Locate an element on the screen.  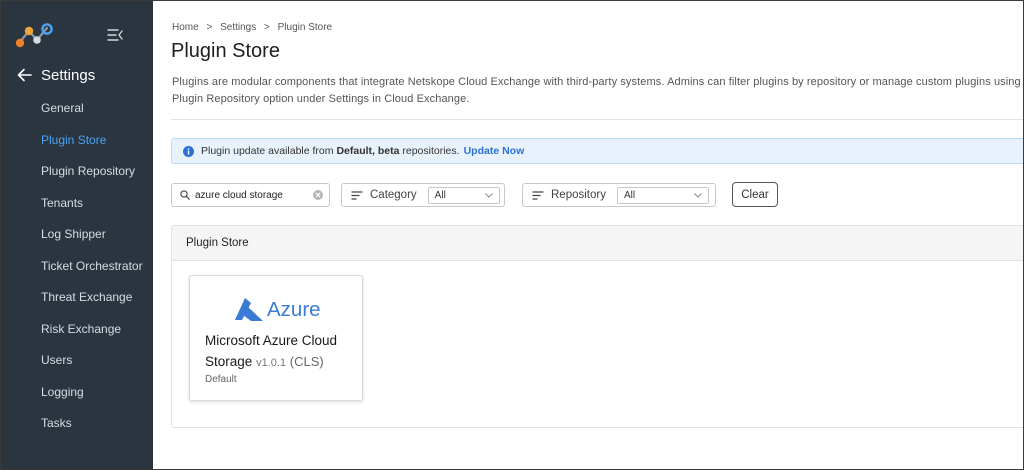
repository-selected-value: All is located at coordinates (629, 195).